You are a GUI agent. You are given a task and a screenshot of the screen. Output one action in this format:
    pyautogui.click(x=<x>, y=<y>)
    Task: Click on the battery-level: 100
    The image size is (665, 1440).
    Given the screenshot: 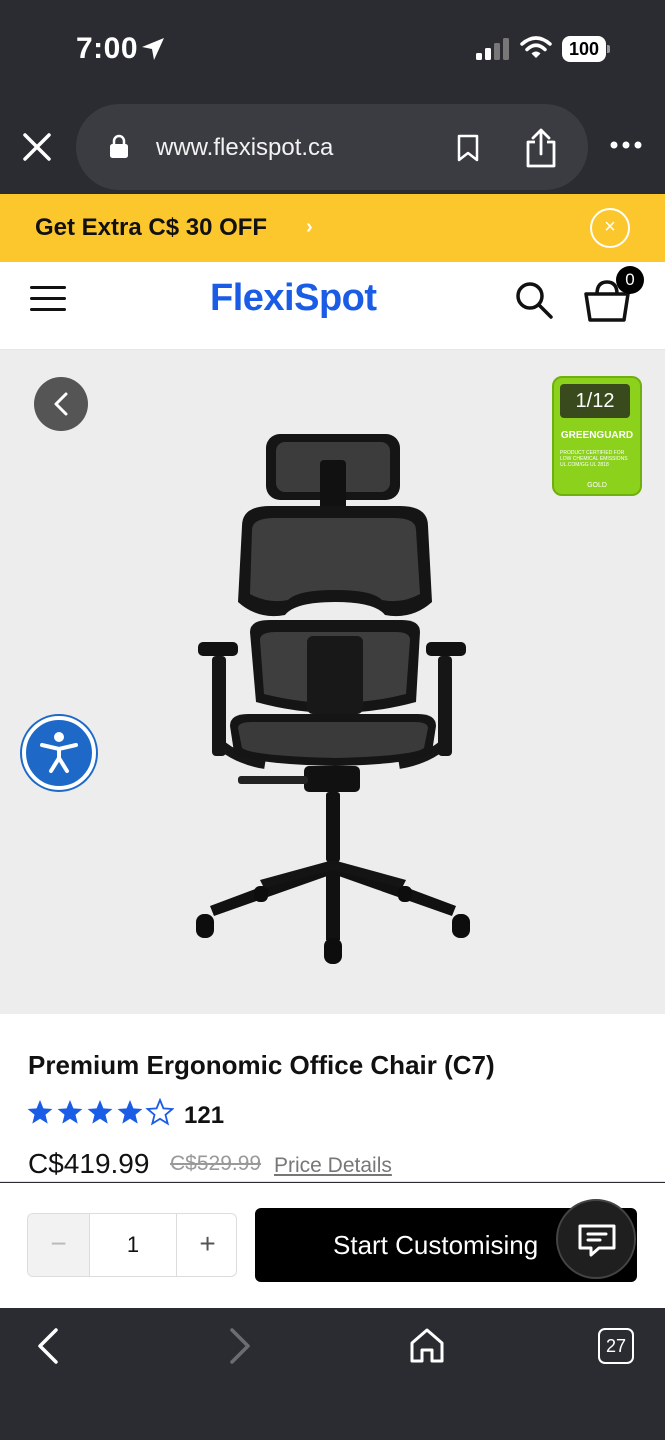 What is the action you would take?
    pyautogui.click(x=584, y=49)
    